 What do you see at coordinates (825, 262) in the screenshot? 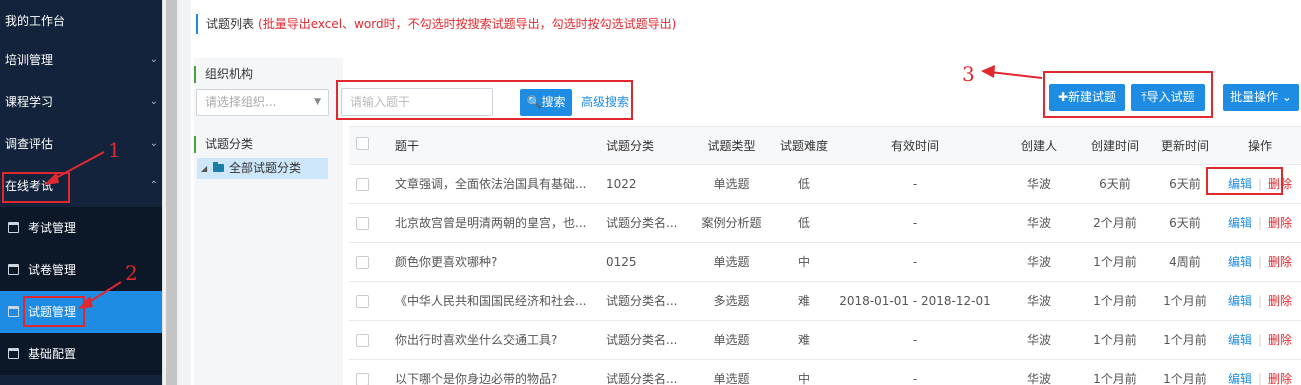
I see `table-row: 颜色你更喜欢哪种? 0125 单选题 中 - 华波 1个月前 4周前 编辑 | 删除` at bounding box center [825, 262].